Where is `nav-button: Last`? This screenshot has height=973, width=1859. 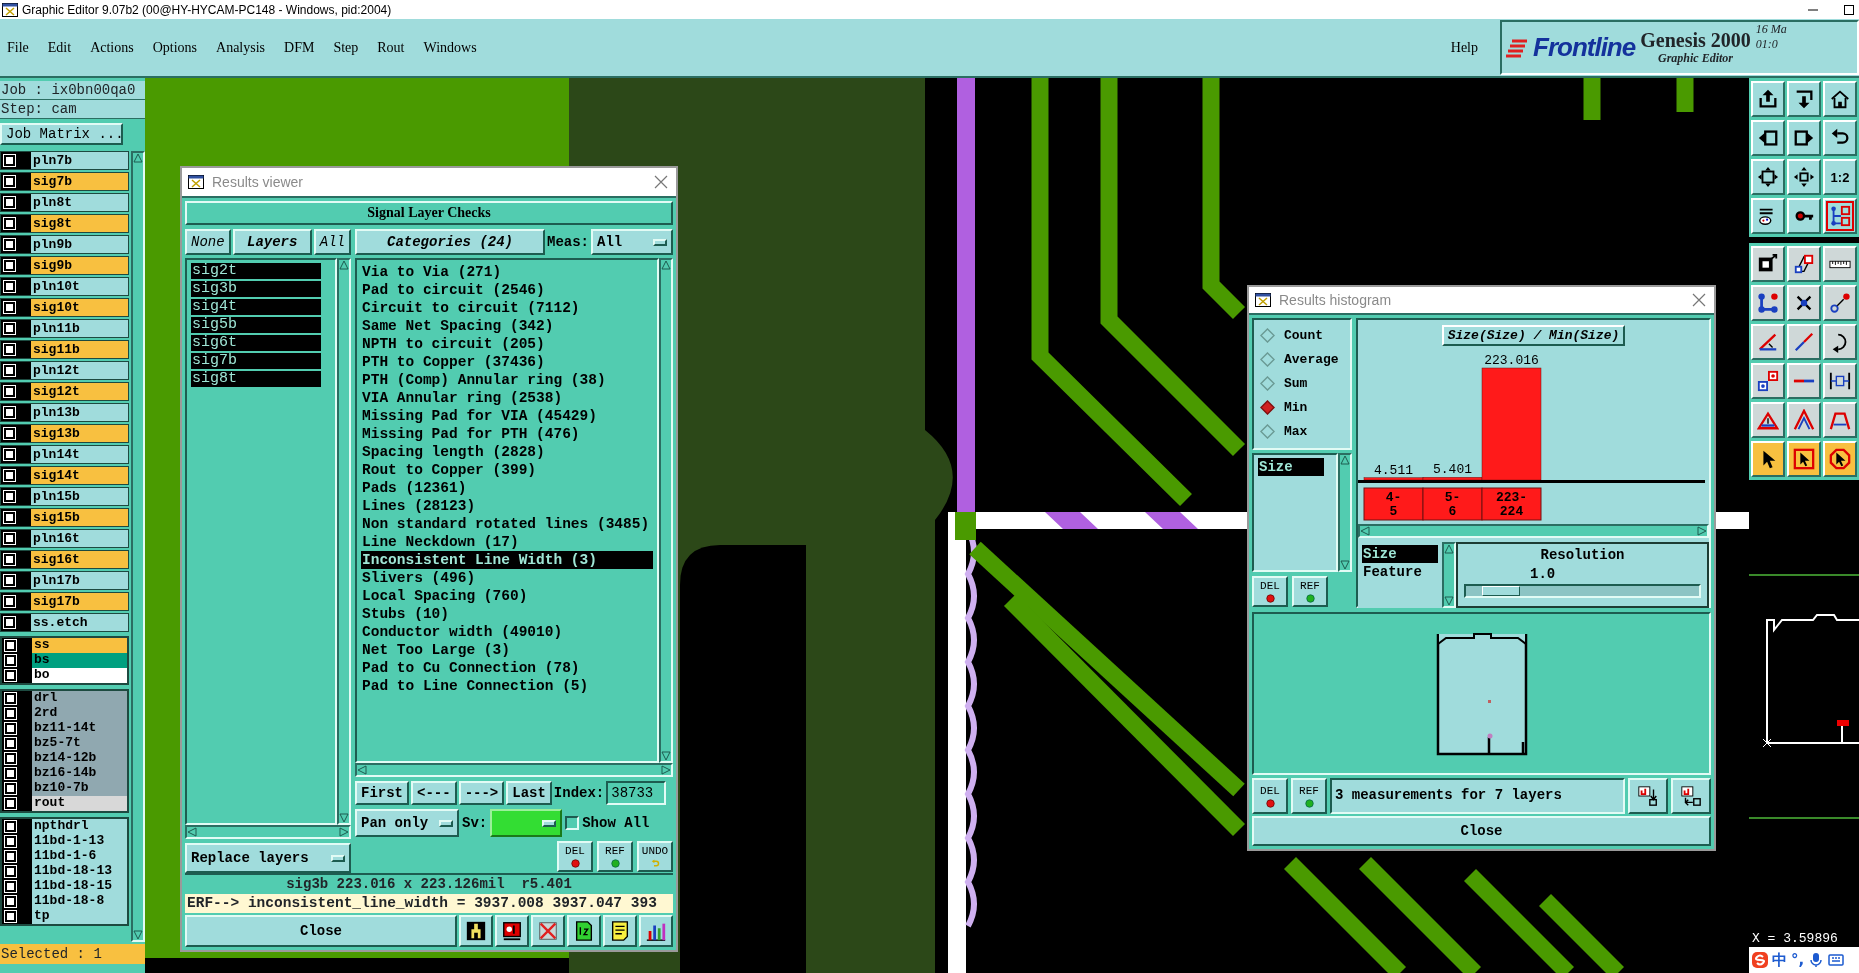 nav-button: Last is located at coordinates (529, 793).